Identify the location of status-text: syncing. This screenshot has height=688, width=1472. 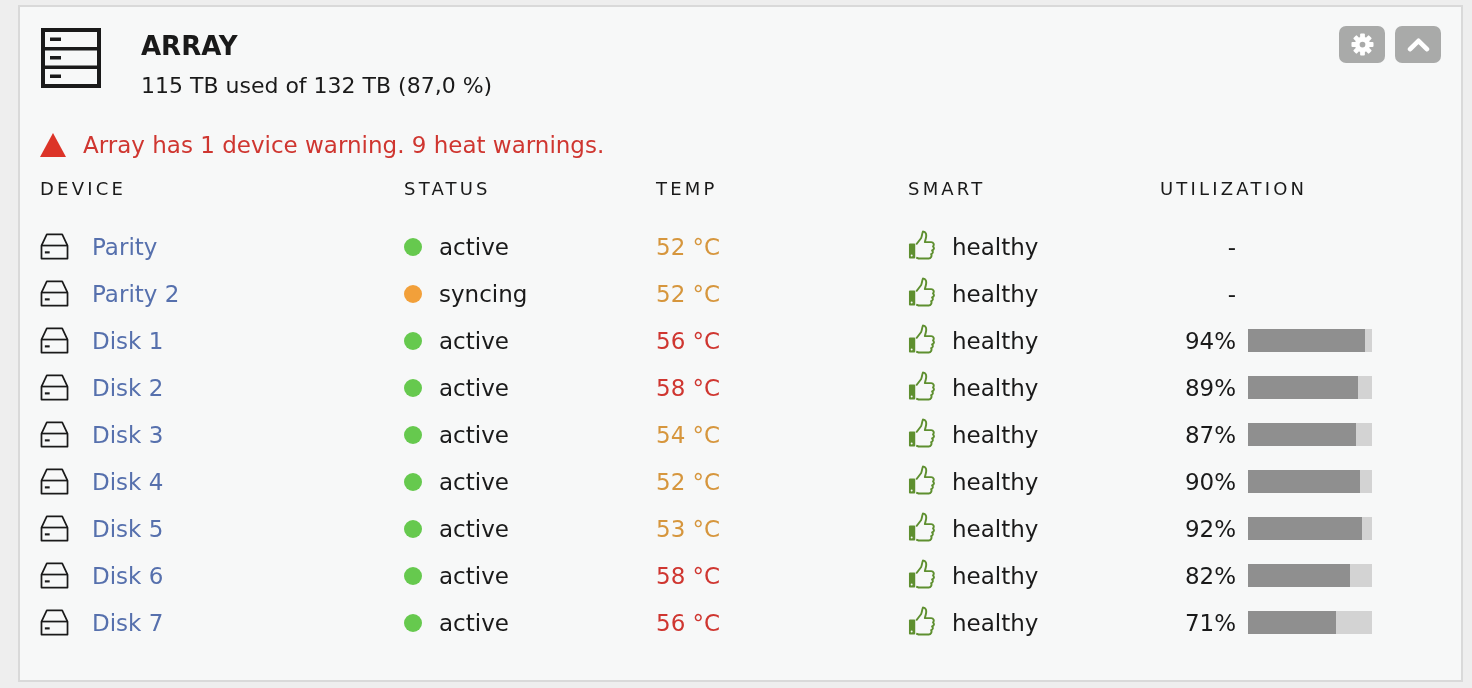
(483, 293).